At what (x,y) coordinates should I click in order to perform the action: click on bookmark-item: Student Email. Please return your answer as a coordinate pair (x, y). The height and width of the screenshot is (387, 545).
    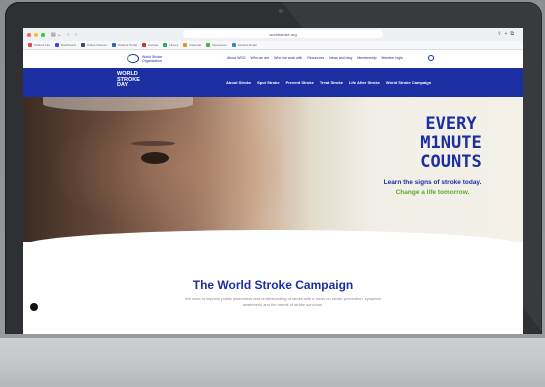
    Looking at the image, I should click on (243, 45).